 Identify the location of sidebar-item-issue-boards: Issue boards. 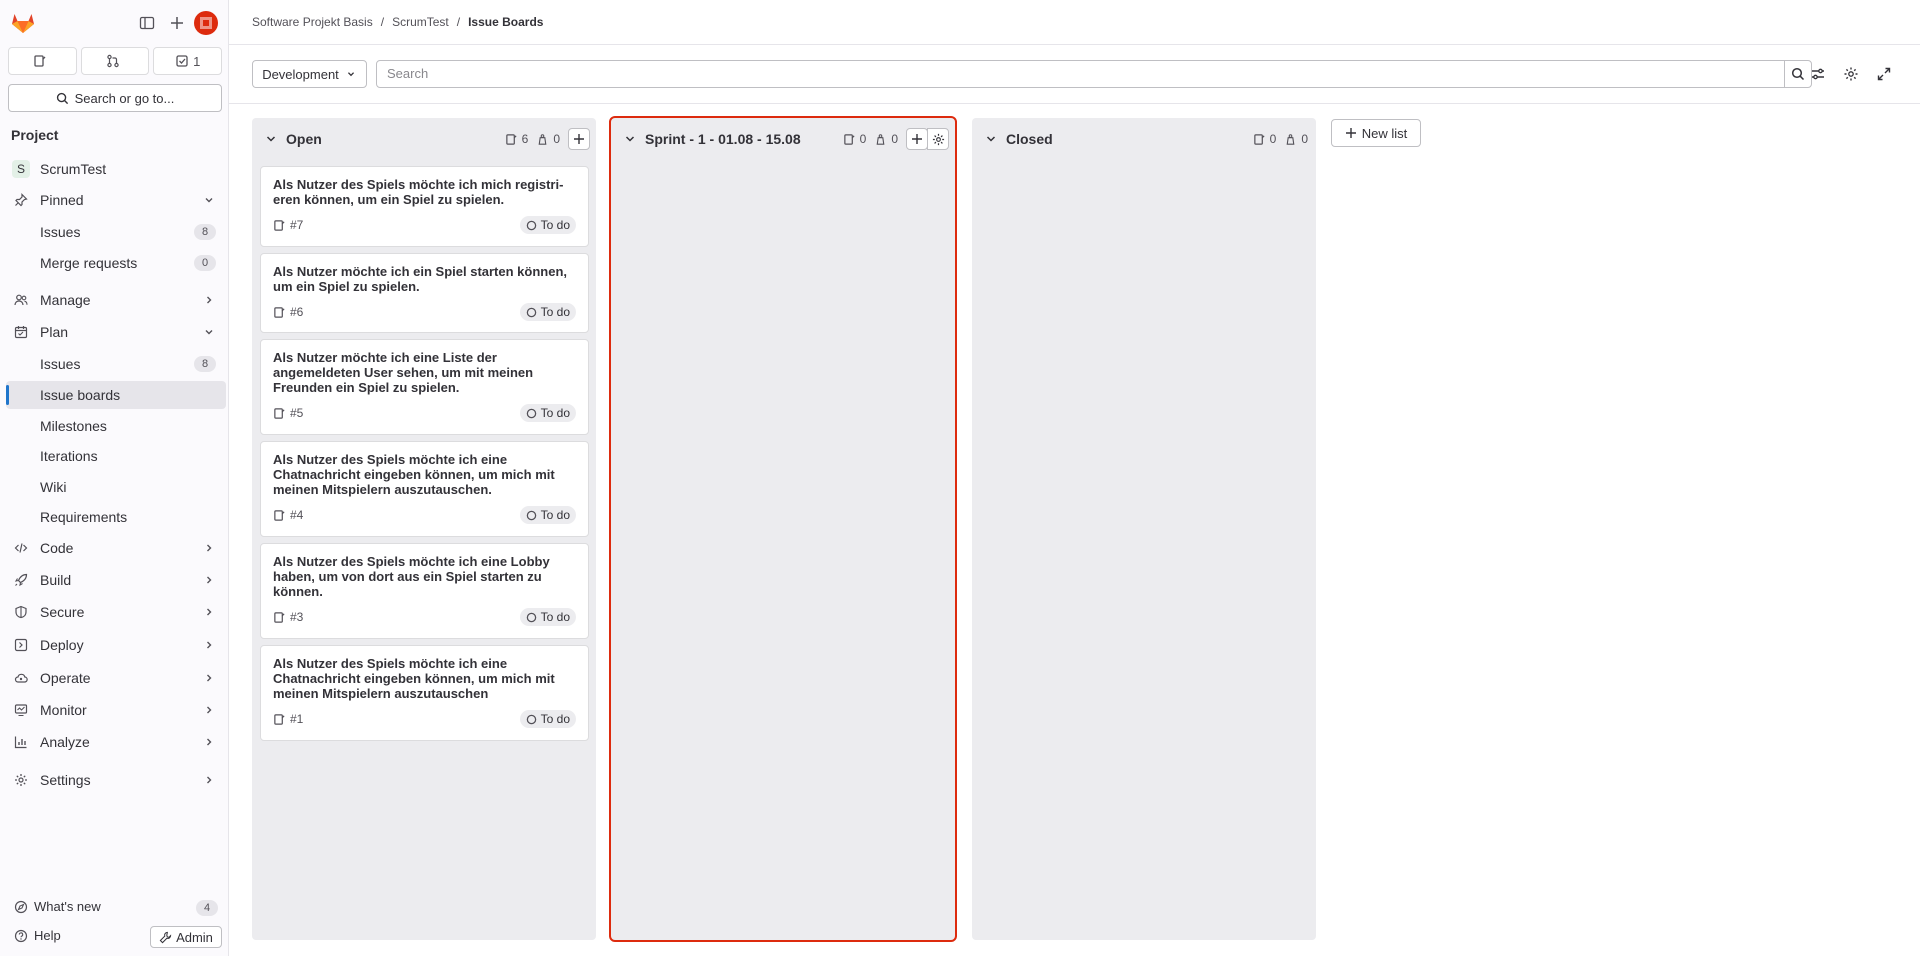
(116, 395).